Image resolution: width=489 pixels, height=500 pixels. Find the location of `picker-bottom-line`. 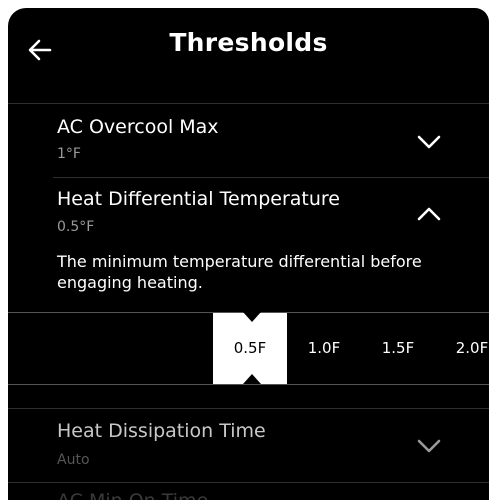

picker-bottom-line is located at coordinates (248, 384).